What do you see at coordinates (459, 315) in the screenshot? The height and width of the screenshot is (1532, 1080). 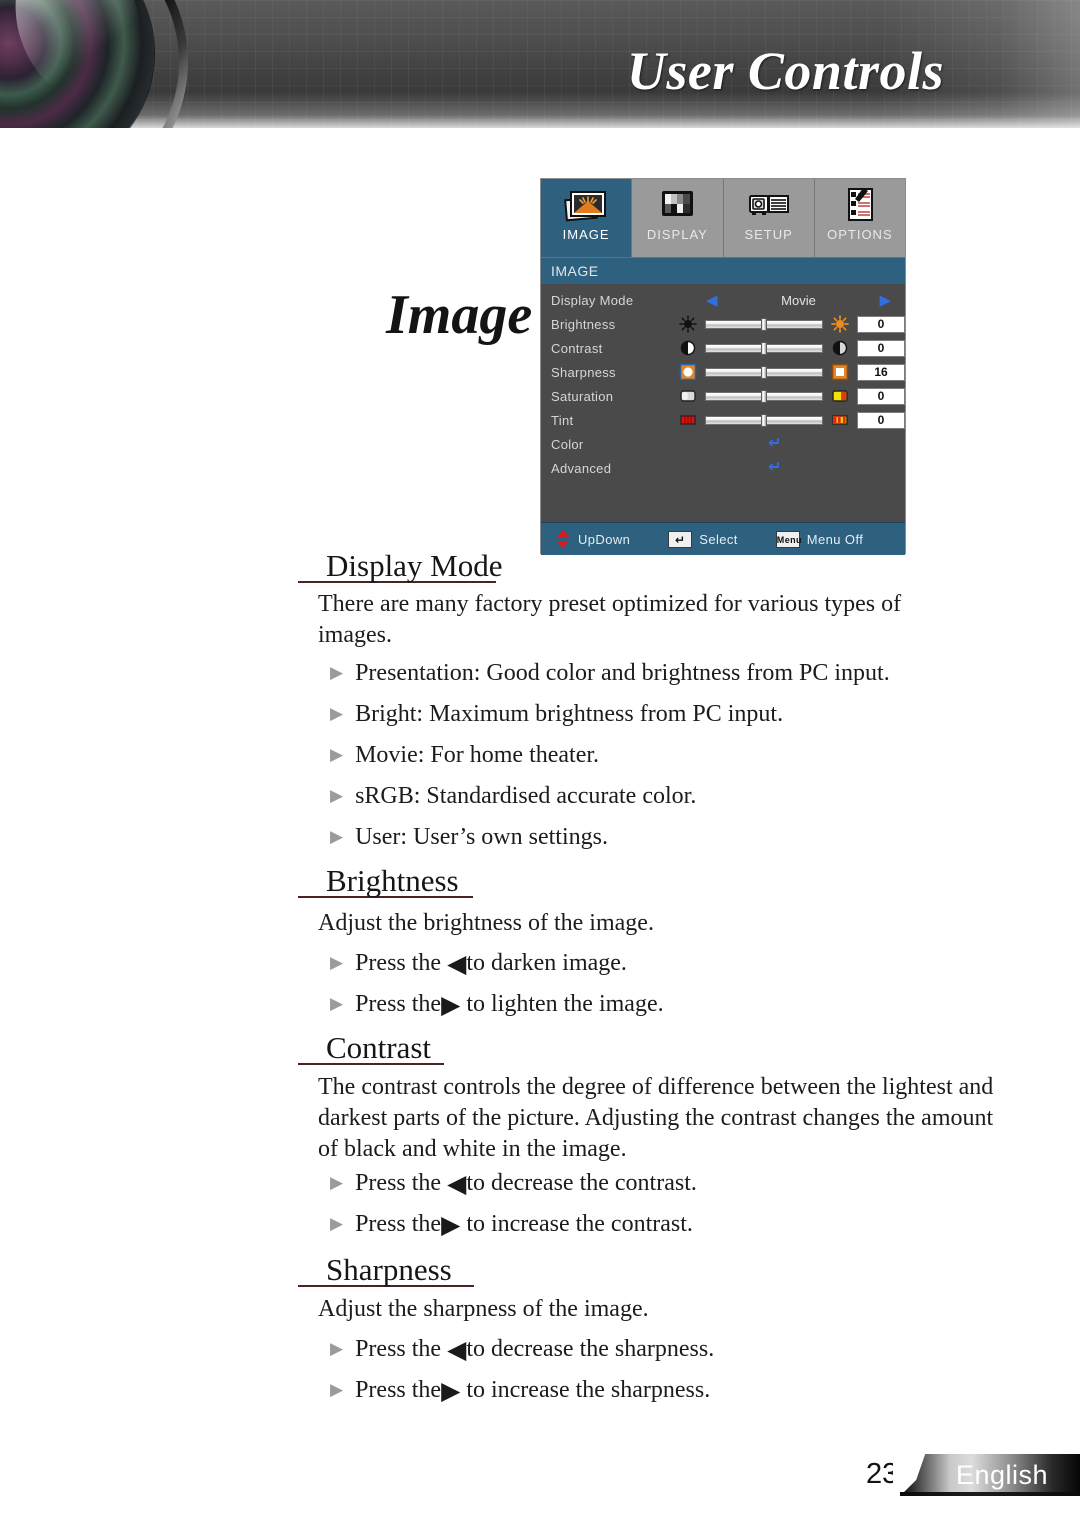 I see `section-word-image: Image` at bounding box center [459, 315].